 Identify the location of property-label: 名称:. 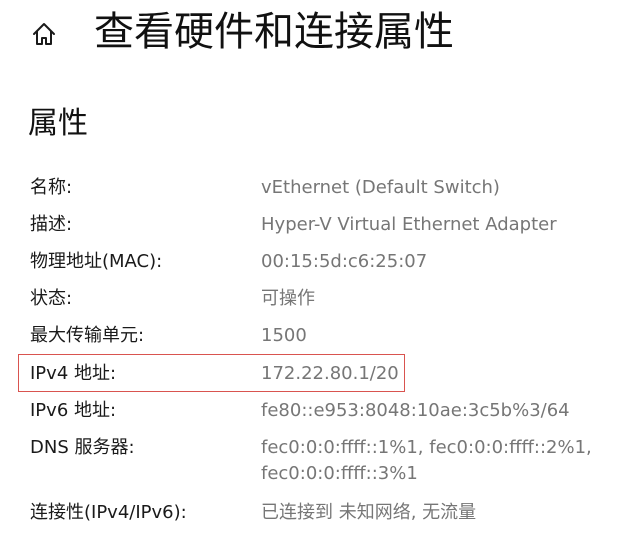
(51, 187).